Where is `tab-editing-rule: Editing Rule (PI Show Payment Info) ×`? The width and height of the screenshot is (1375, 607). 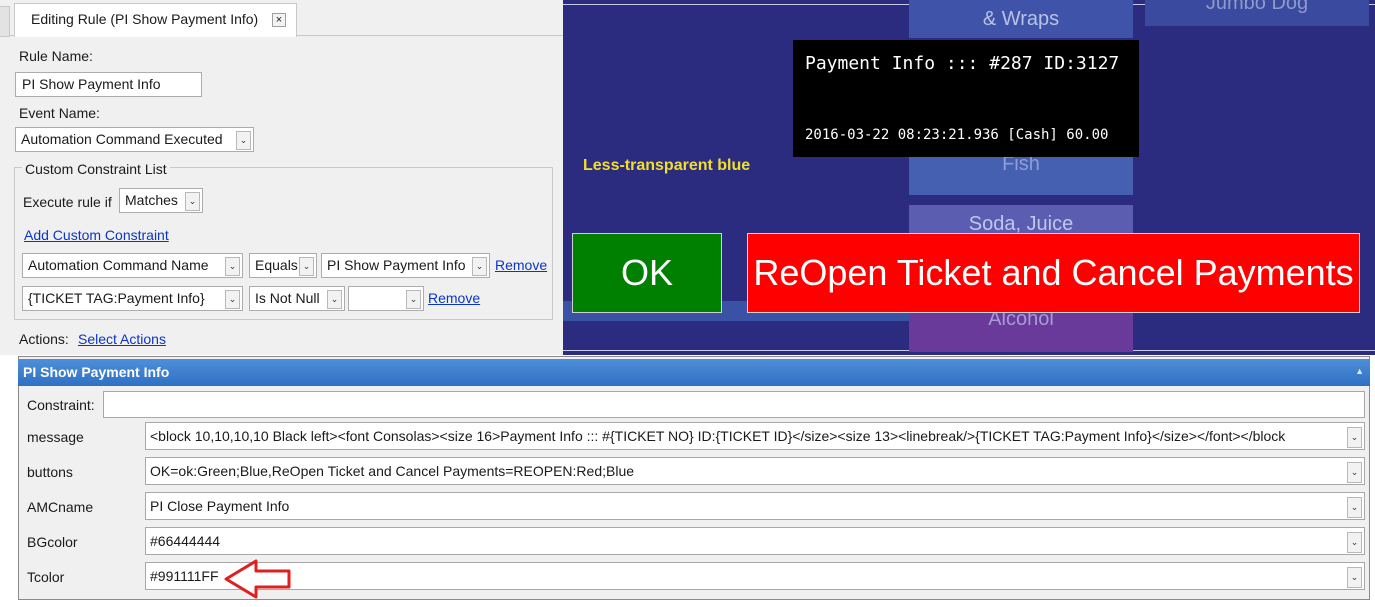 tab-editing-rule: Editing Rule (PI Show Payment Info) × is located at coordinates (155, 20).